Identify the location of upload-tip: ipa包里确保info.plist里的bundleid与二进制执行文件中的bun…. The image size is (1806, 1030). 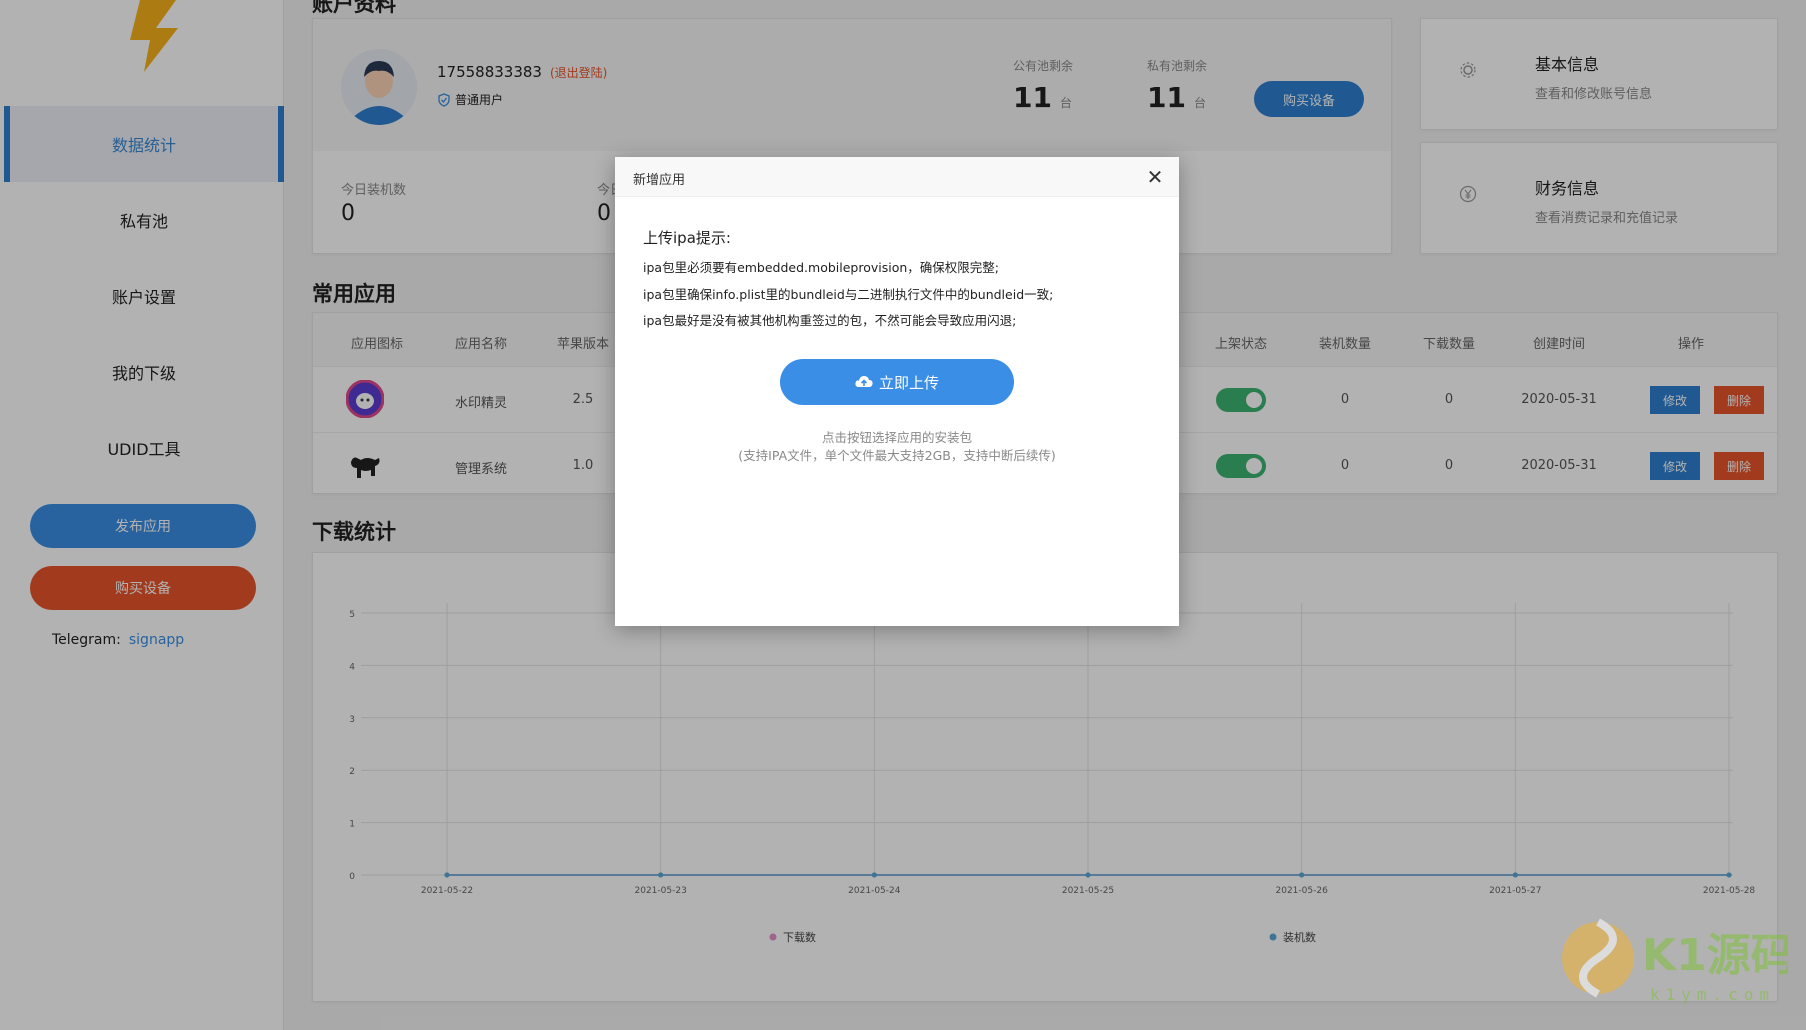
(848, 294).